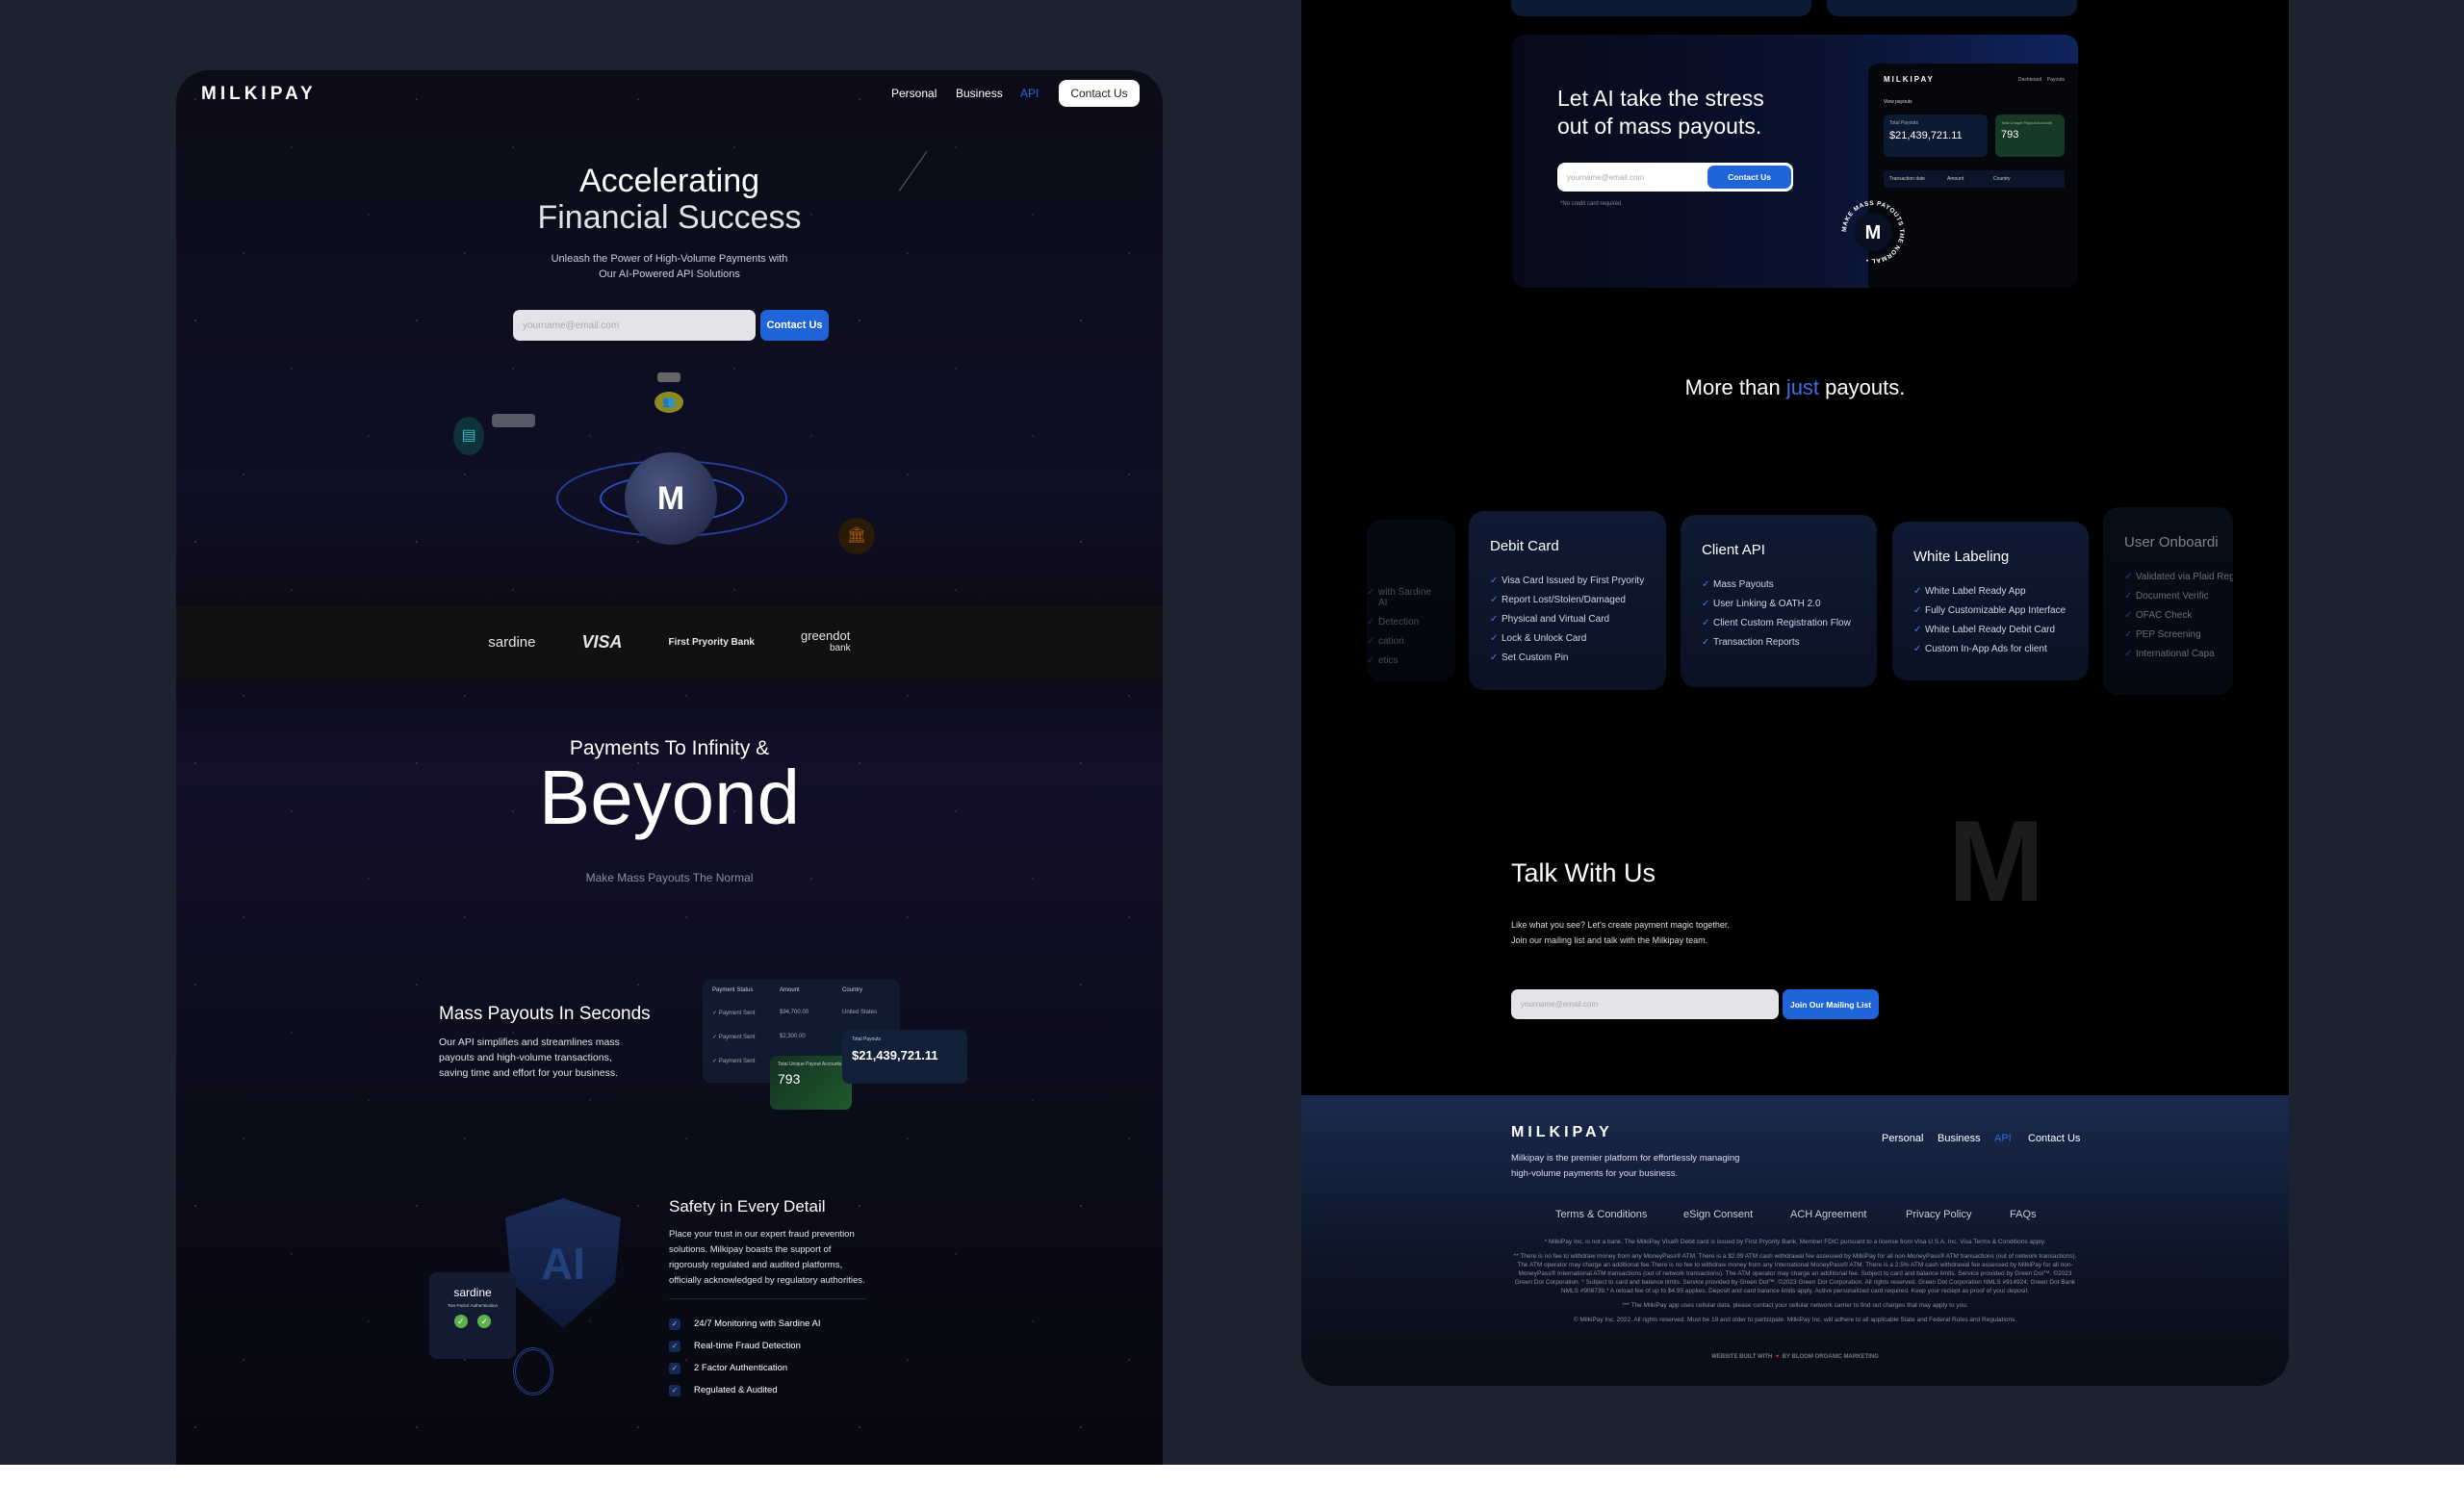 The width and height of the screenshot is (2464, 1510). I want to click on dash-total-card: Total Payouts $21,439,721.11, so click(1936, 136).